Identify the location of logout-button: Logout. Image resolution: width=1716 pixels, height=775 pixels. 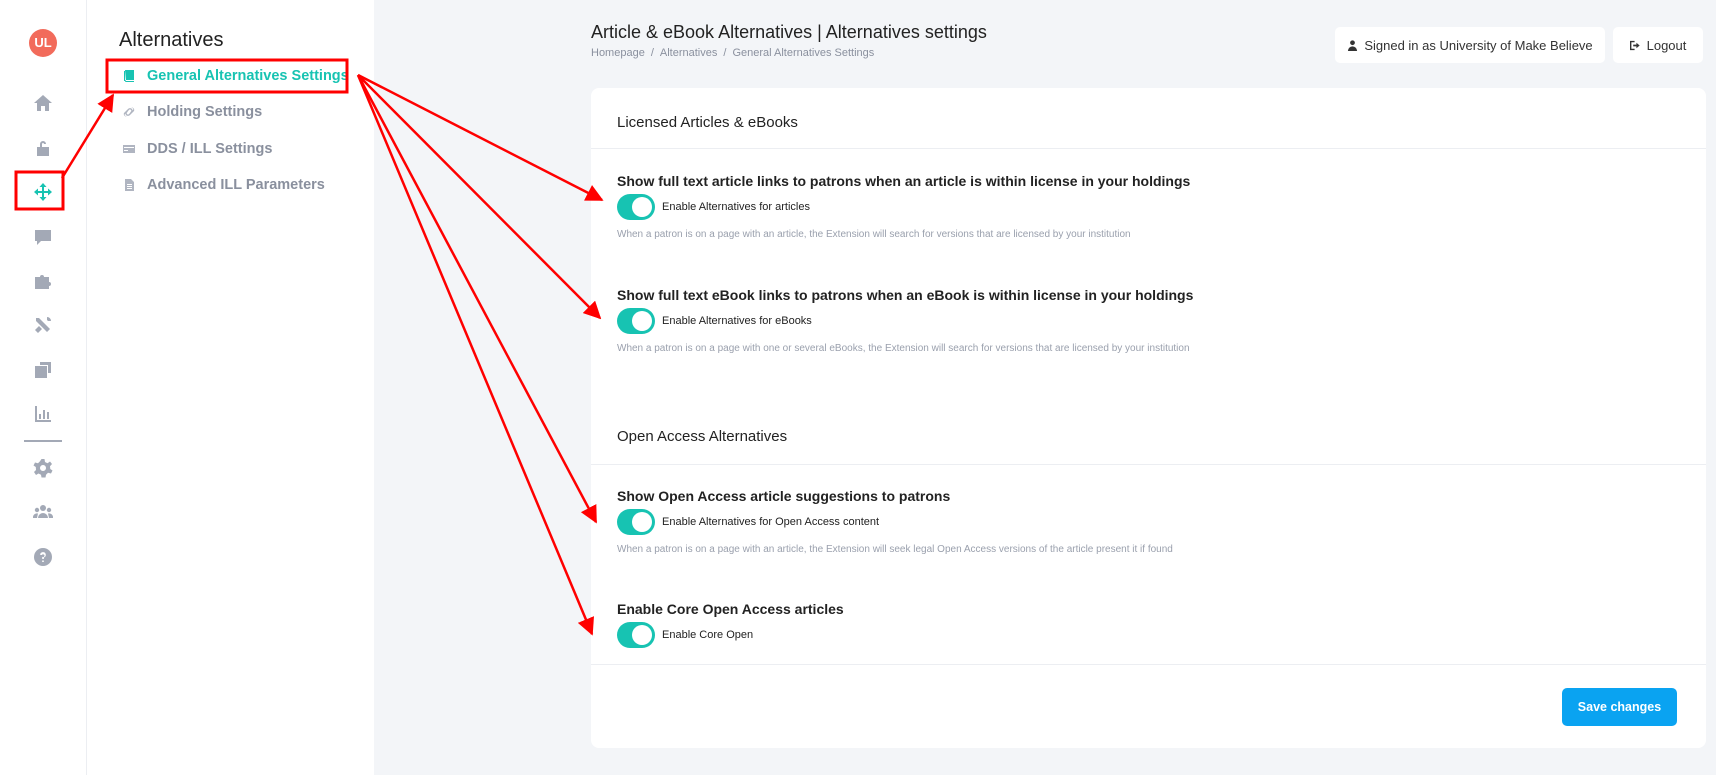
(1658, 45).